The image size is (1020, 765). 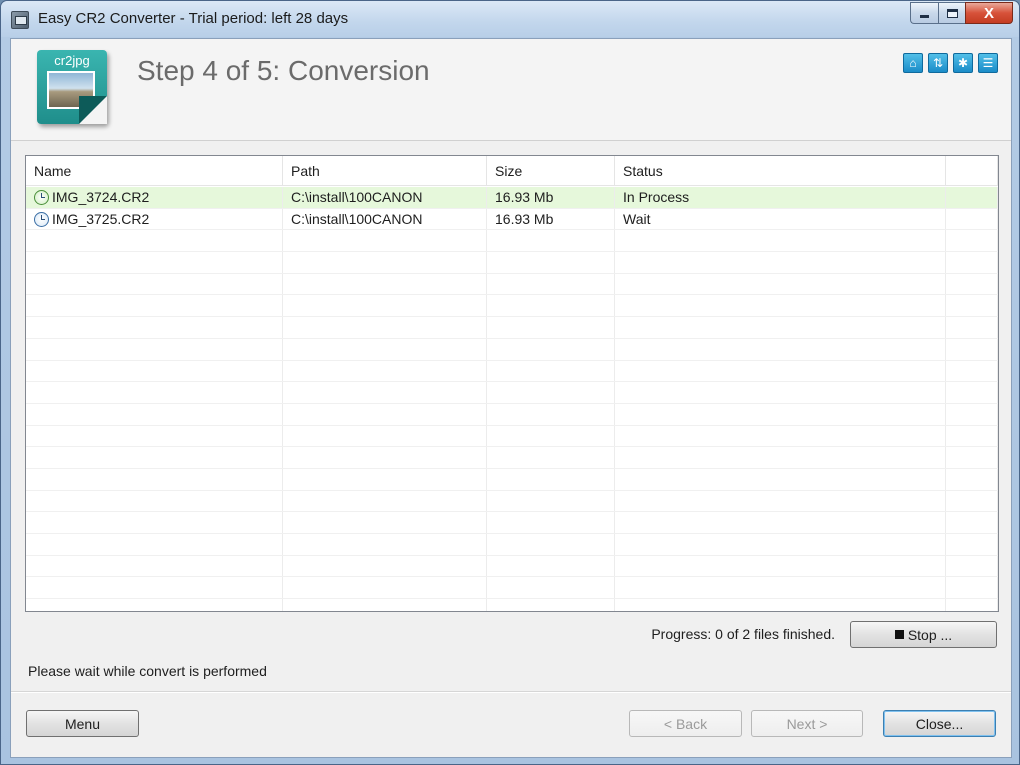 I want to click on cell-path: C:\install\100CANON, so click(x=385, y=219).